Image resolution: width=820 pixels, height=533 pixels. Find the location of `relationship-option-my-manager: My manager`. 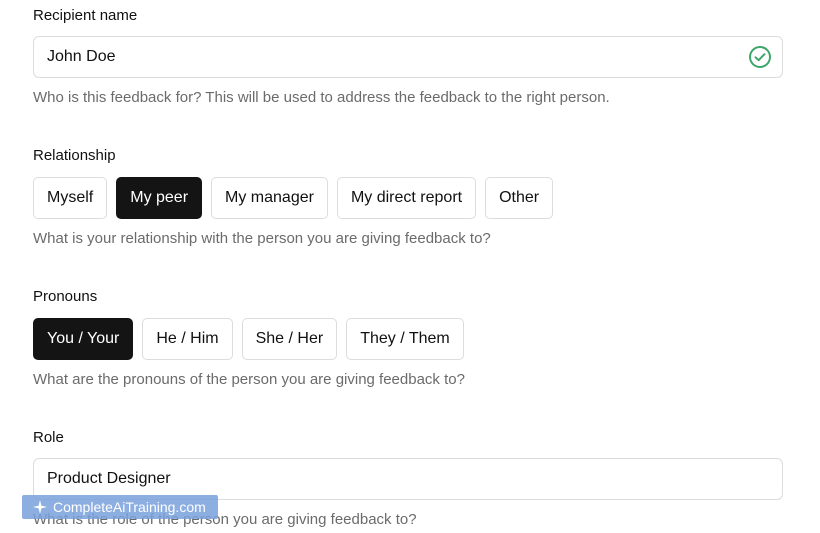

relationship-option-my-manager: My manager is located at coordinates (269, 198).